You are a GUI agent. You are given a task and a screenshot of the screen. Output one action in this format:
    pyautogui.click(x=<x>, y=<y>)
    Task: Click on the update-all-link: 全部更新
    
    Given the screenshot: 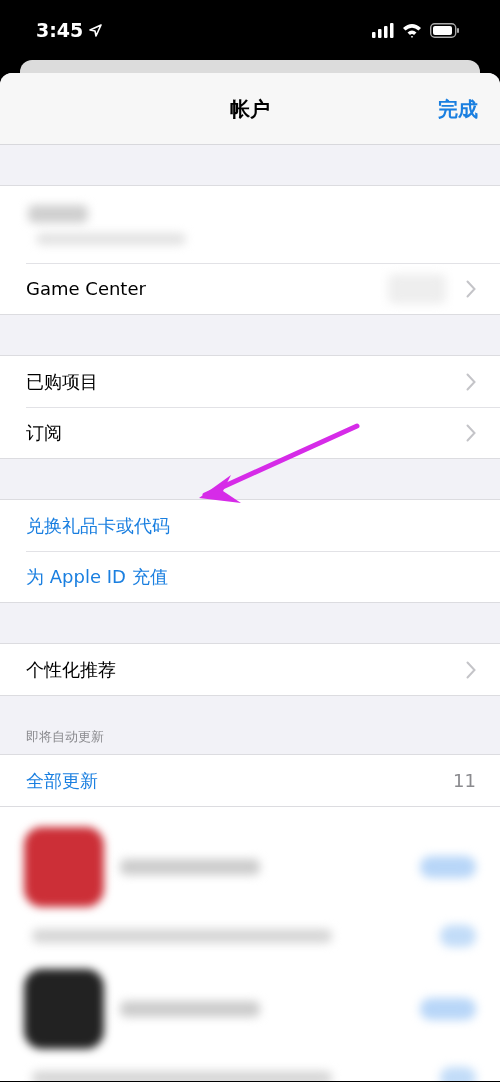 What is the action you would take?
    pyautogui.click(x=62, y=780)
    